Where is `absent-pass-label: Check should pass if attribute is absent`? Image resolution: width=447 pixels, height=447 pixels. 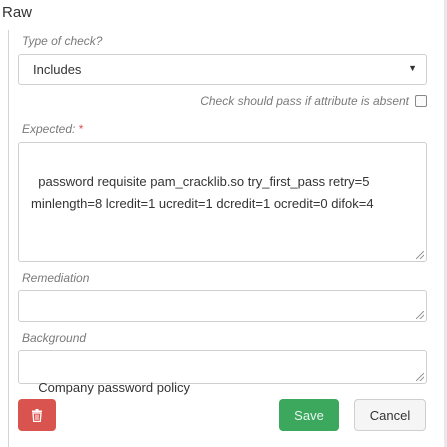 absent-pass-label: Check should pass if attribute is absent is located at coordinates (304, 101).